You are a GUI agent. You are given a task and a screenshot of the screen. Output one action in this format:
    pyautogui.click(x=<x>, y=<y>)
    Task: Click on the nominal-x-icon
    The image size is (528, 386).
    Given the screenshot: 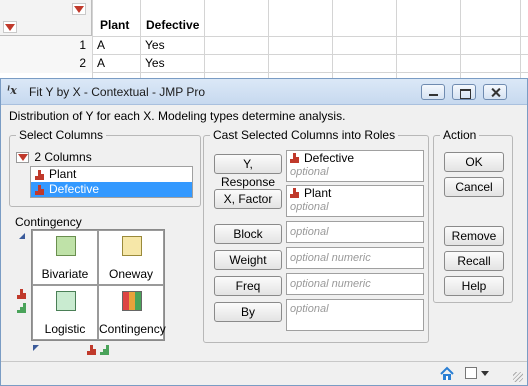 What is the action you would take?
    pyautogui.click(x=93, y=350)
    